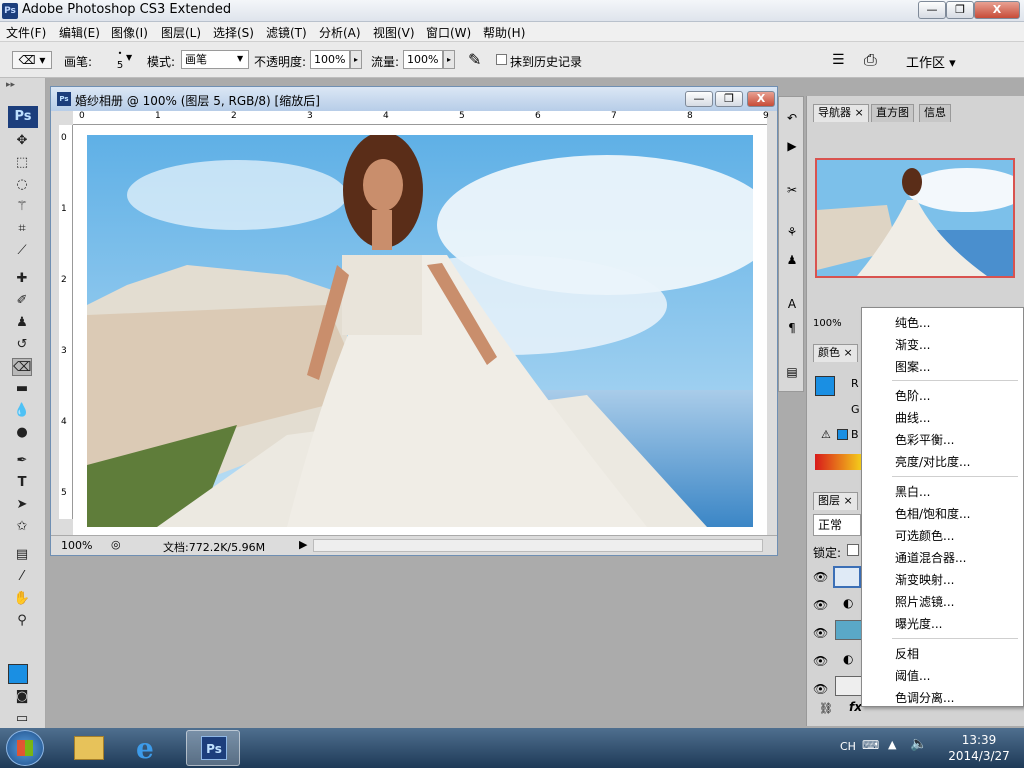  Describe the element at coordinates (792, 372) in the screenshot. I see `layer-comps-icon: ▤` at that location.